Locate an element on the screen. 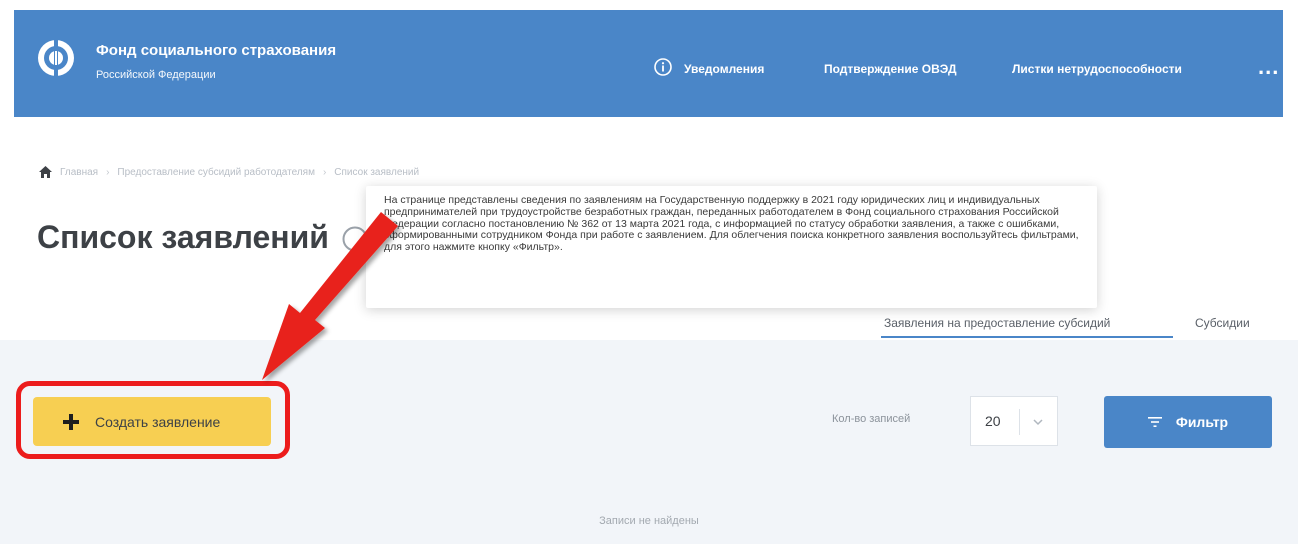 The height and width of the screenshot is (544, 1298). records-count-label: Кол-во записей is located at coordinates (871, 419).